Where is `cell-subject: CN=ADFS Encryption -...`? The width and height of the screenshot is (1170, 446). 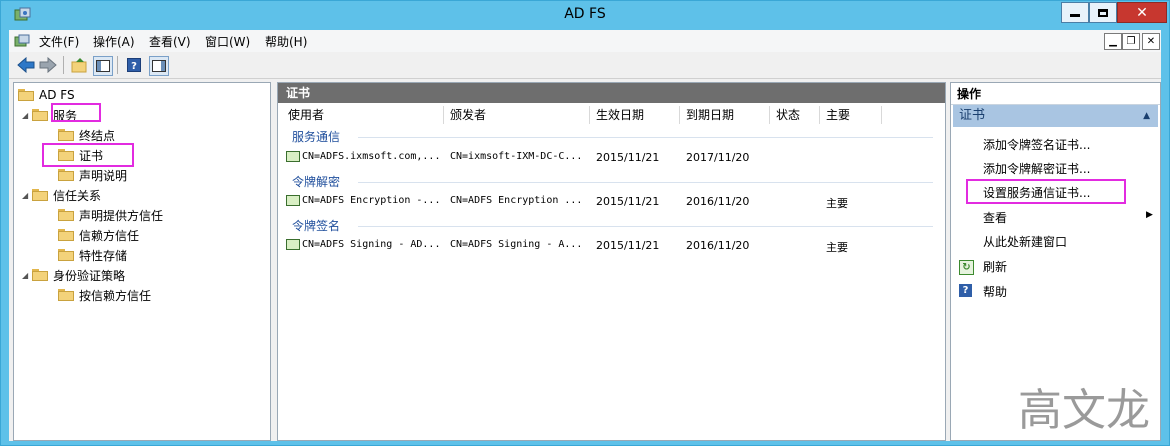
cell-subject: CN=ADFS Encryption -... is located at coordinates (371, 200).